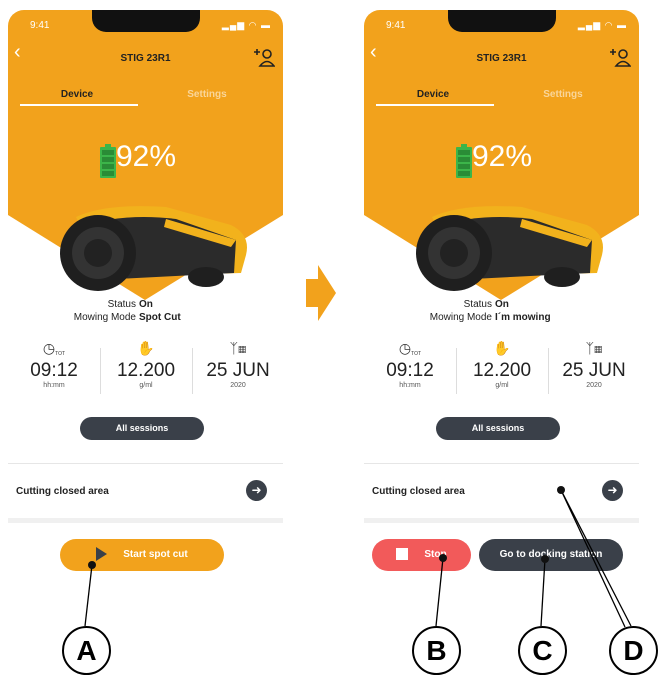 This screenshot has width=659, height=675. What do you see at coordinates (633, 650) in the screenshot?
I see `callout-d: D` at bounding box center [633, 650].